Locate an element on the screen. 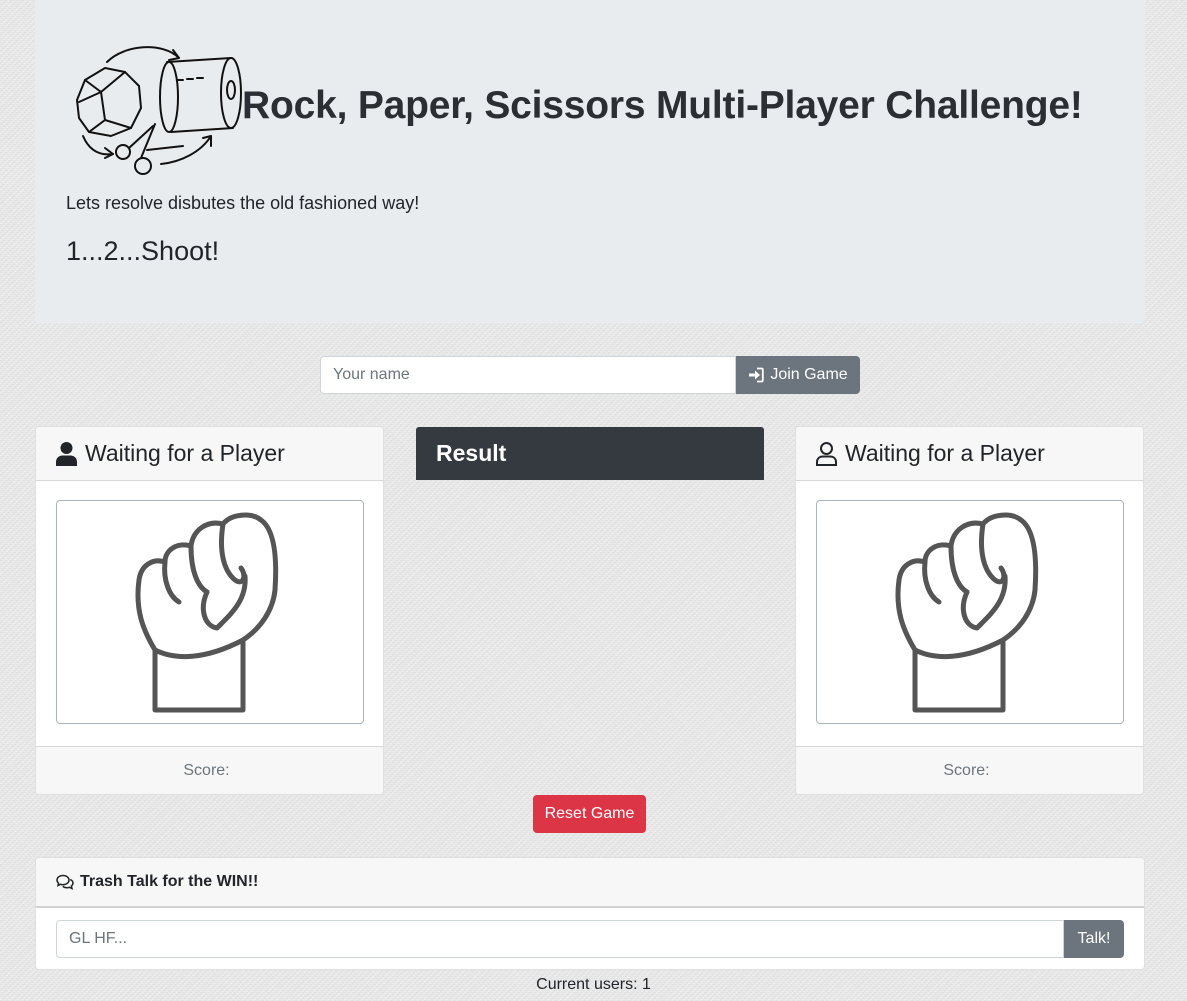 The image size is (1187, 1001). player-one-header: Waiting for a Player is located at coordinates (209, 454).